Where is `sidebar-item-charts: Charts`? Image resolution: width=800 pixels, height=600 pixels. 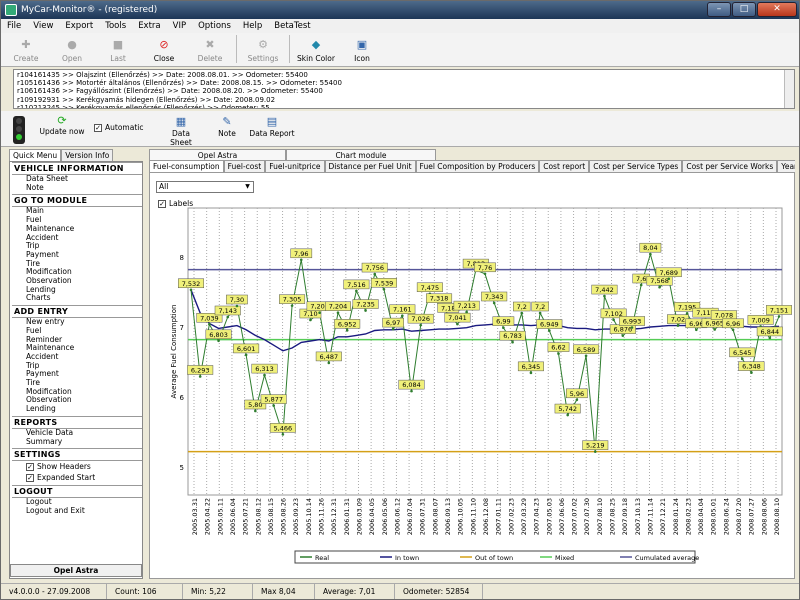
sidebar-item-charts: Charts is located at coordinates (77, 298).